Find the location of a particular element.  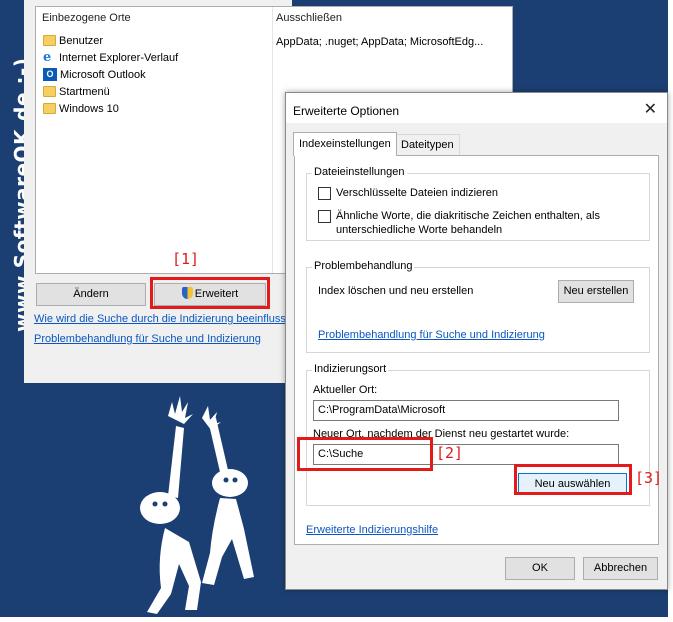

outlook-icon: O is located at coordinates (50, 74).